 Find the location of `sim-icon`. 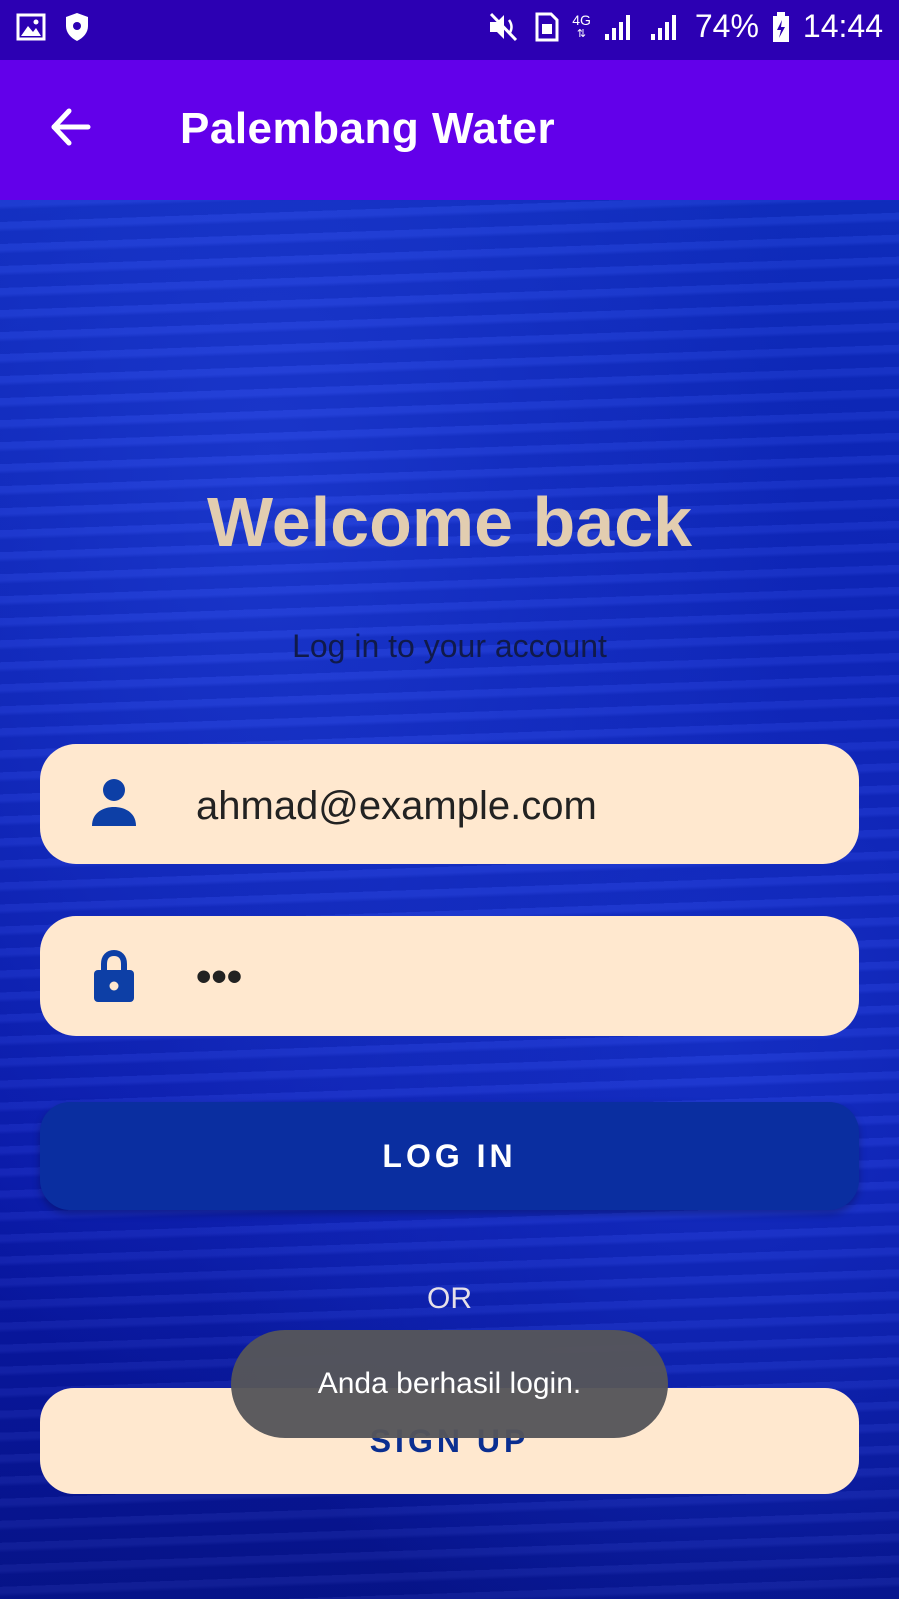

sim-icon is located at coordinates (547, 26).